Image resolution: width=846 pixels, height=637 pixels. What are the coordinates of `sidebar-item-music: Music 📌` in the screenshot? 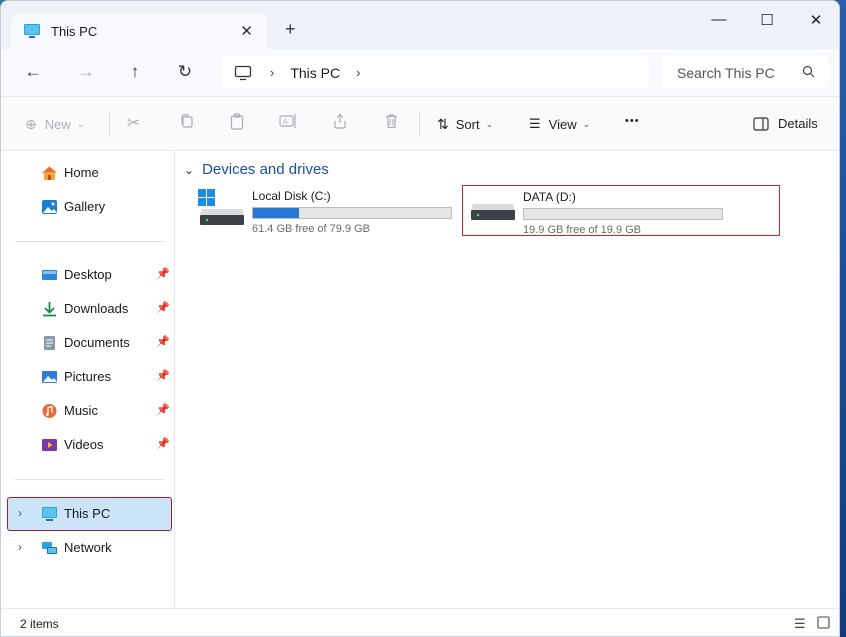 It's located at (88, 411).